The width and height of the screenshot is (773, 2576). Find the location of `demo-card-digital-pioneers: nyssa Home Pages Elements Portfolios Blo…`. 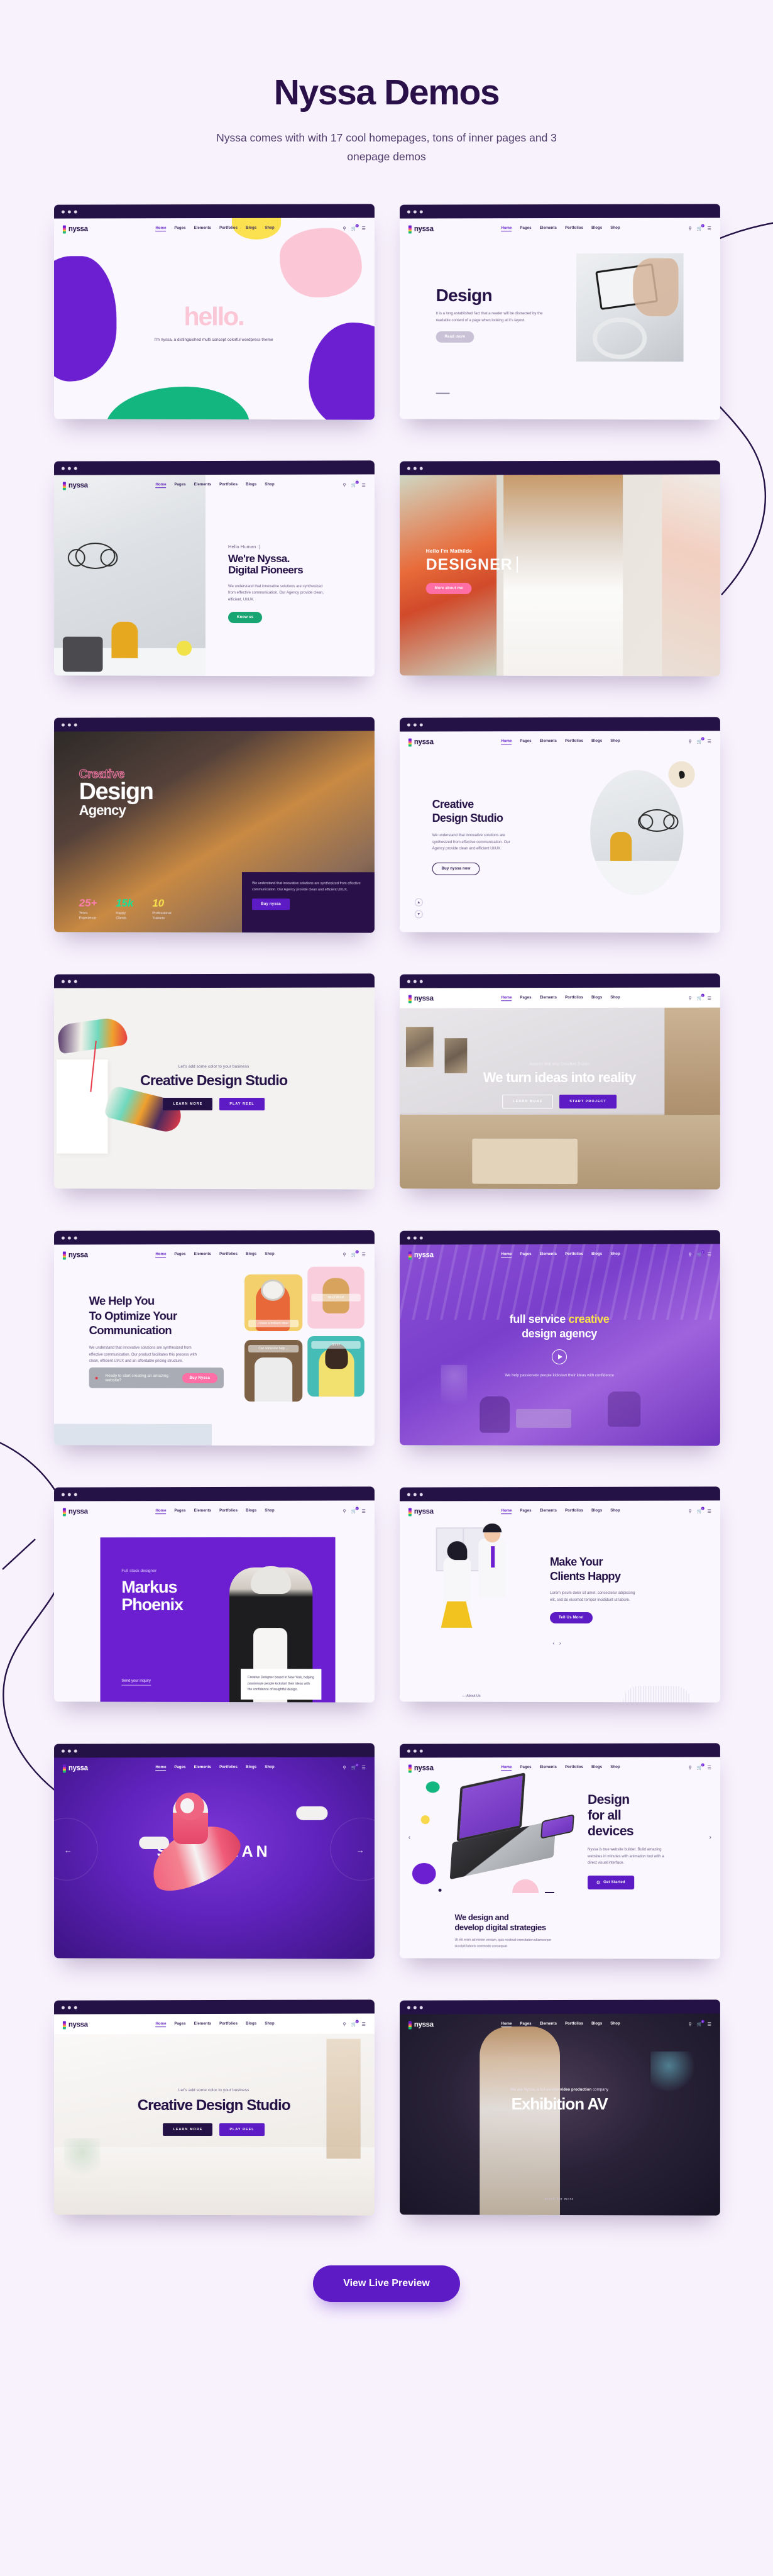

demo-card-digital-pioneers: nyssa Home Pages Elements Portfolios Blo… is located at coordinates (214, 575).